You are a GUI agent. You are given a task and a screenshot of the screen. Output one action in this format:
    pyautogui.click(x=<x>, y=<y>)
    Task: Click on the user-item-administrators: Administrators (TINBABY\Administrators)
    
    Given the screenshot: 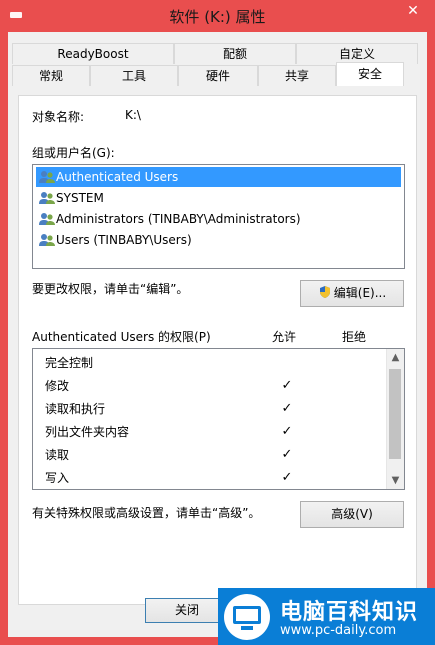 What is the action you would take?
    pyautogui.click(x=170, y=219)
    